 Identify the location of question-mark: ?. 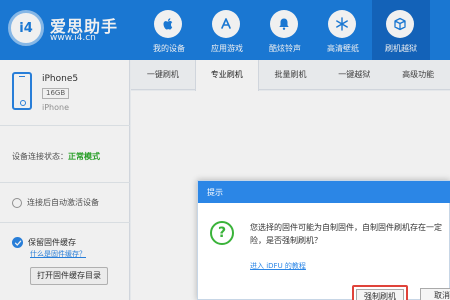
(222, 233).